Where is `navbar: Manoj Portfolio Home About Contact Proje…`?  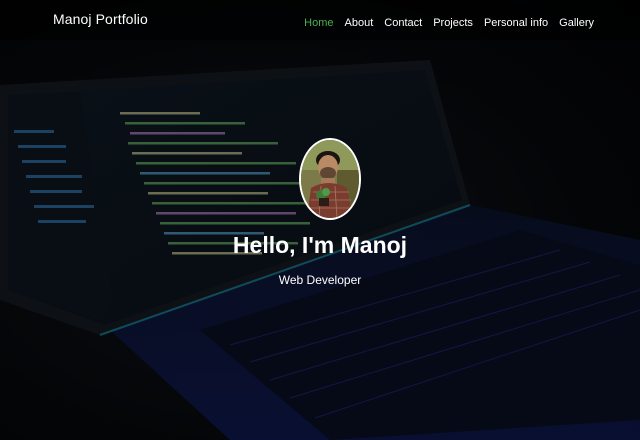 navbar: Manoj Portfolio Home About Contact Proje… is located at coordinates (320, 20).